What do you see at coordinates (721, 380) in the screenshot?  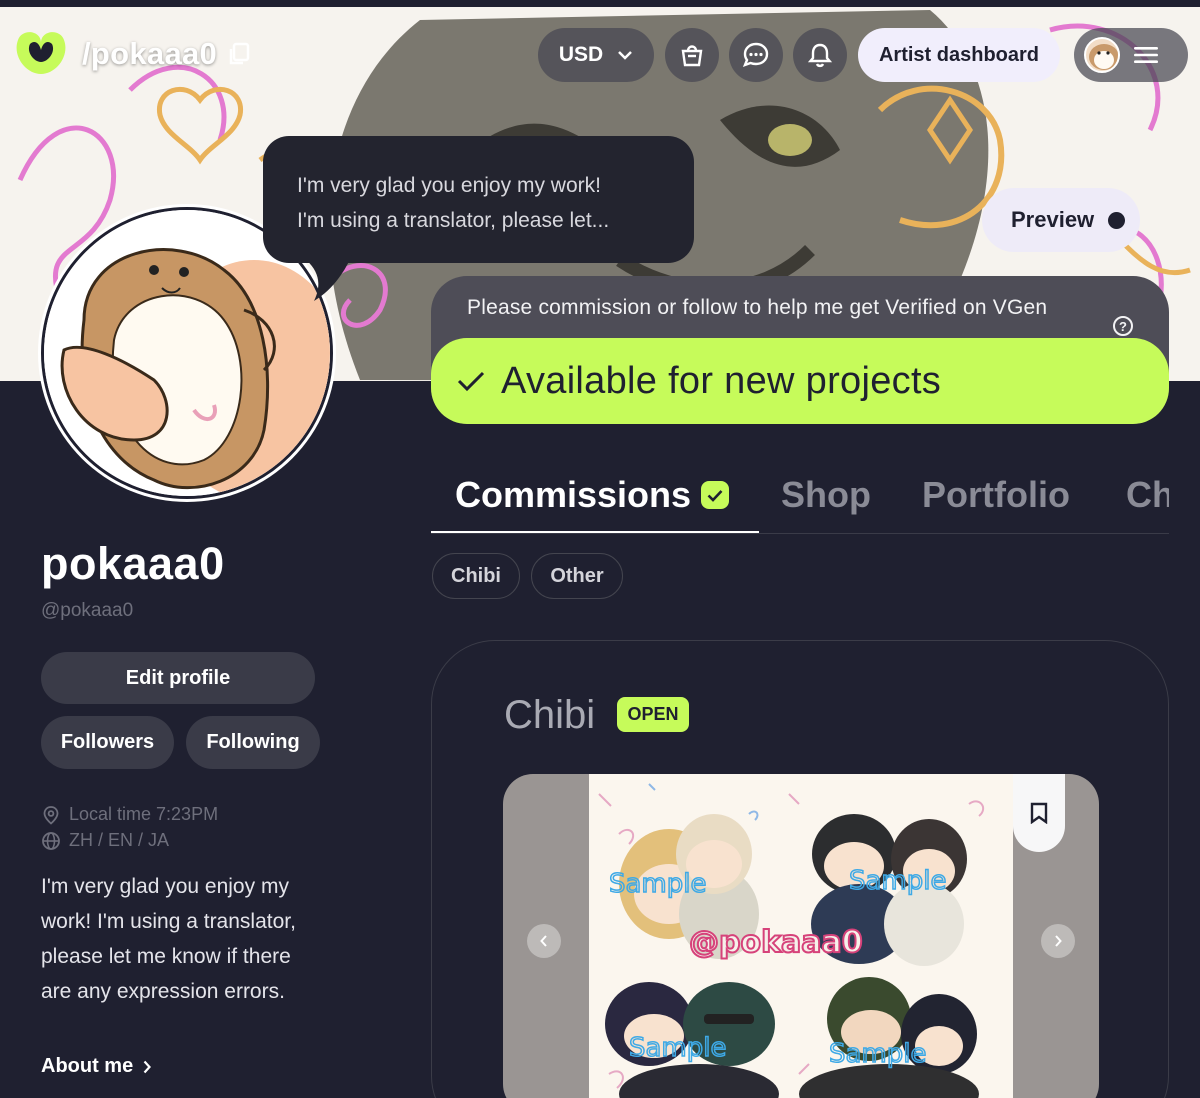 I see `availability-label: Available for new projects` at bounding box center [721, 380].